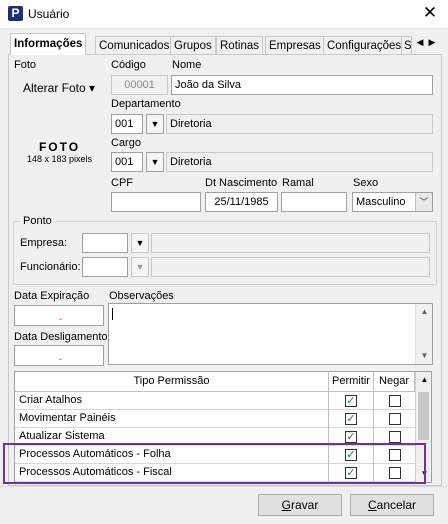 This screenshot has height=524, width=448. Describe the element at coordinates (215, 419) in the screenshot. I see `table-row: Movimentar Painéis ✓` at that location.